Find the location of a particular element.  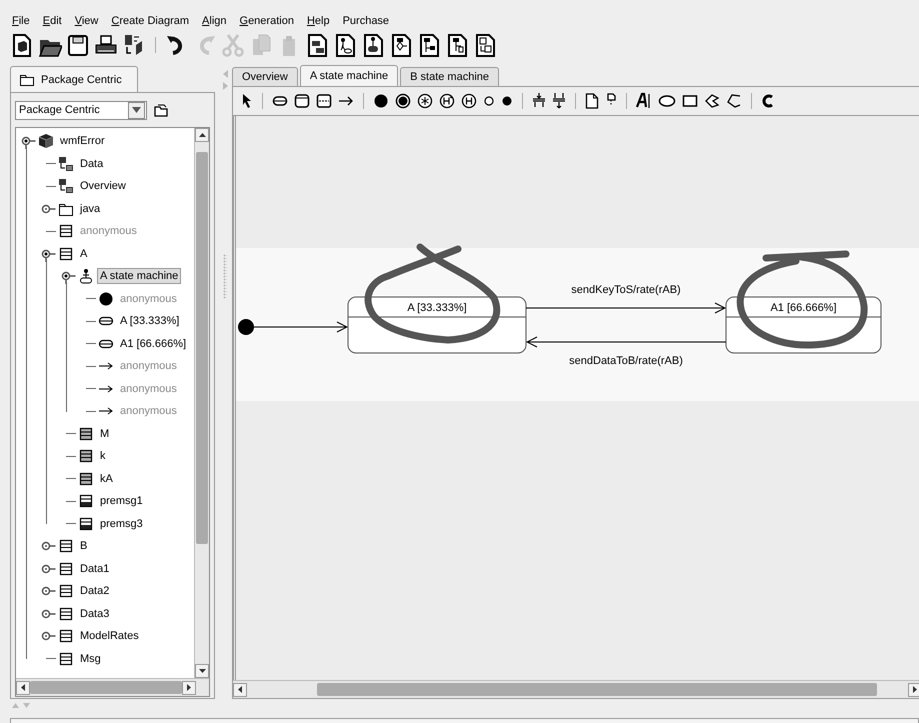

dropdown-caret-icon is located at coordinates (136, 110).